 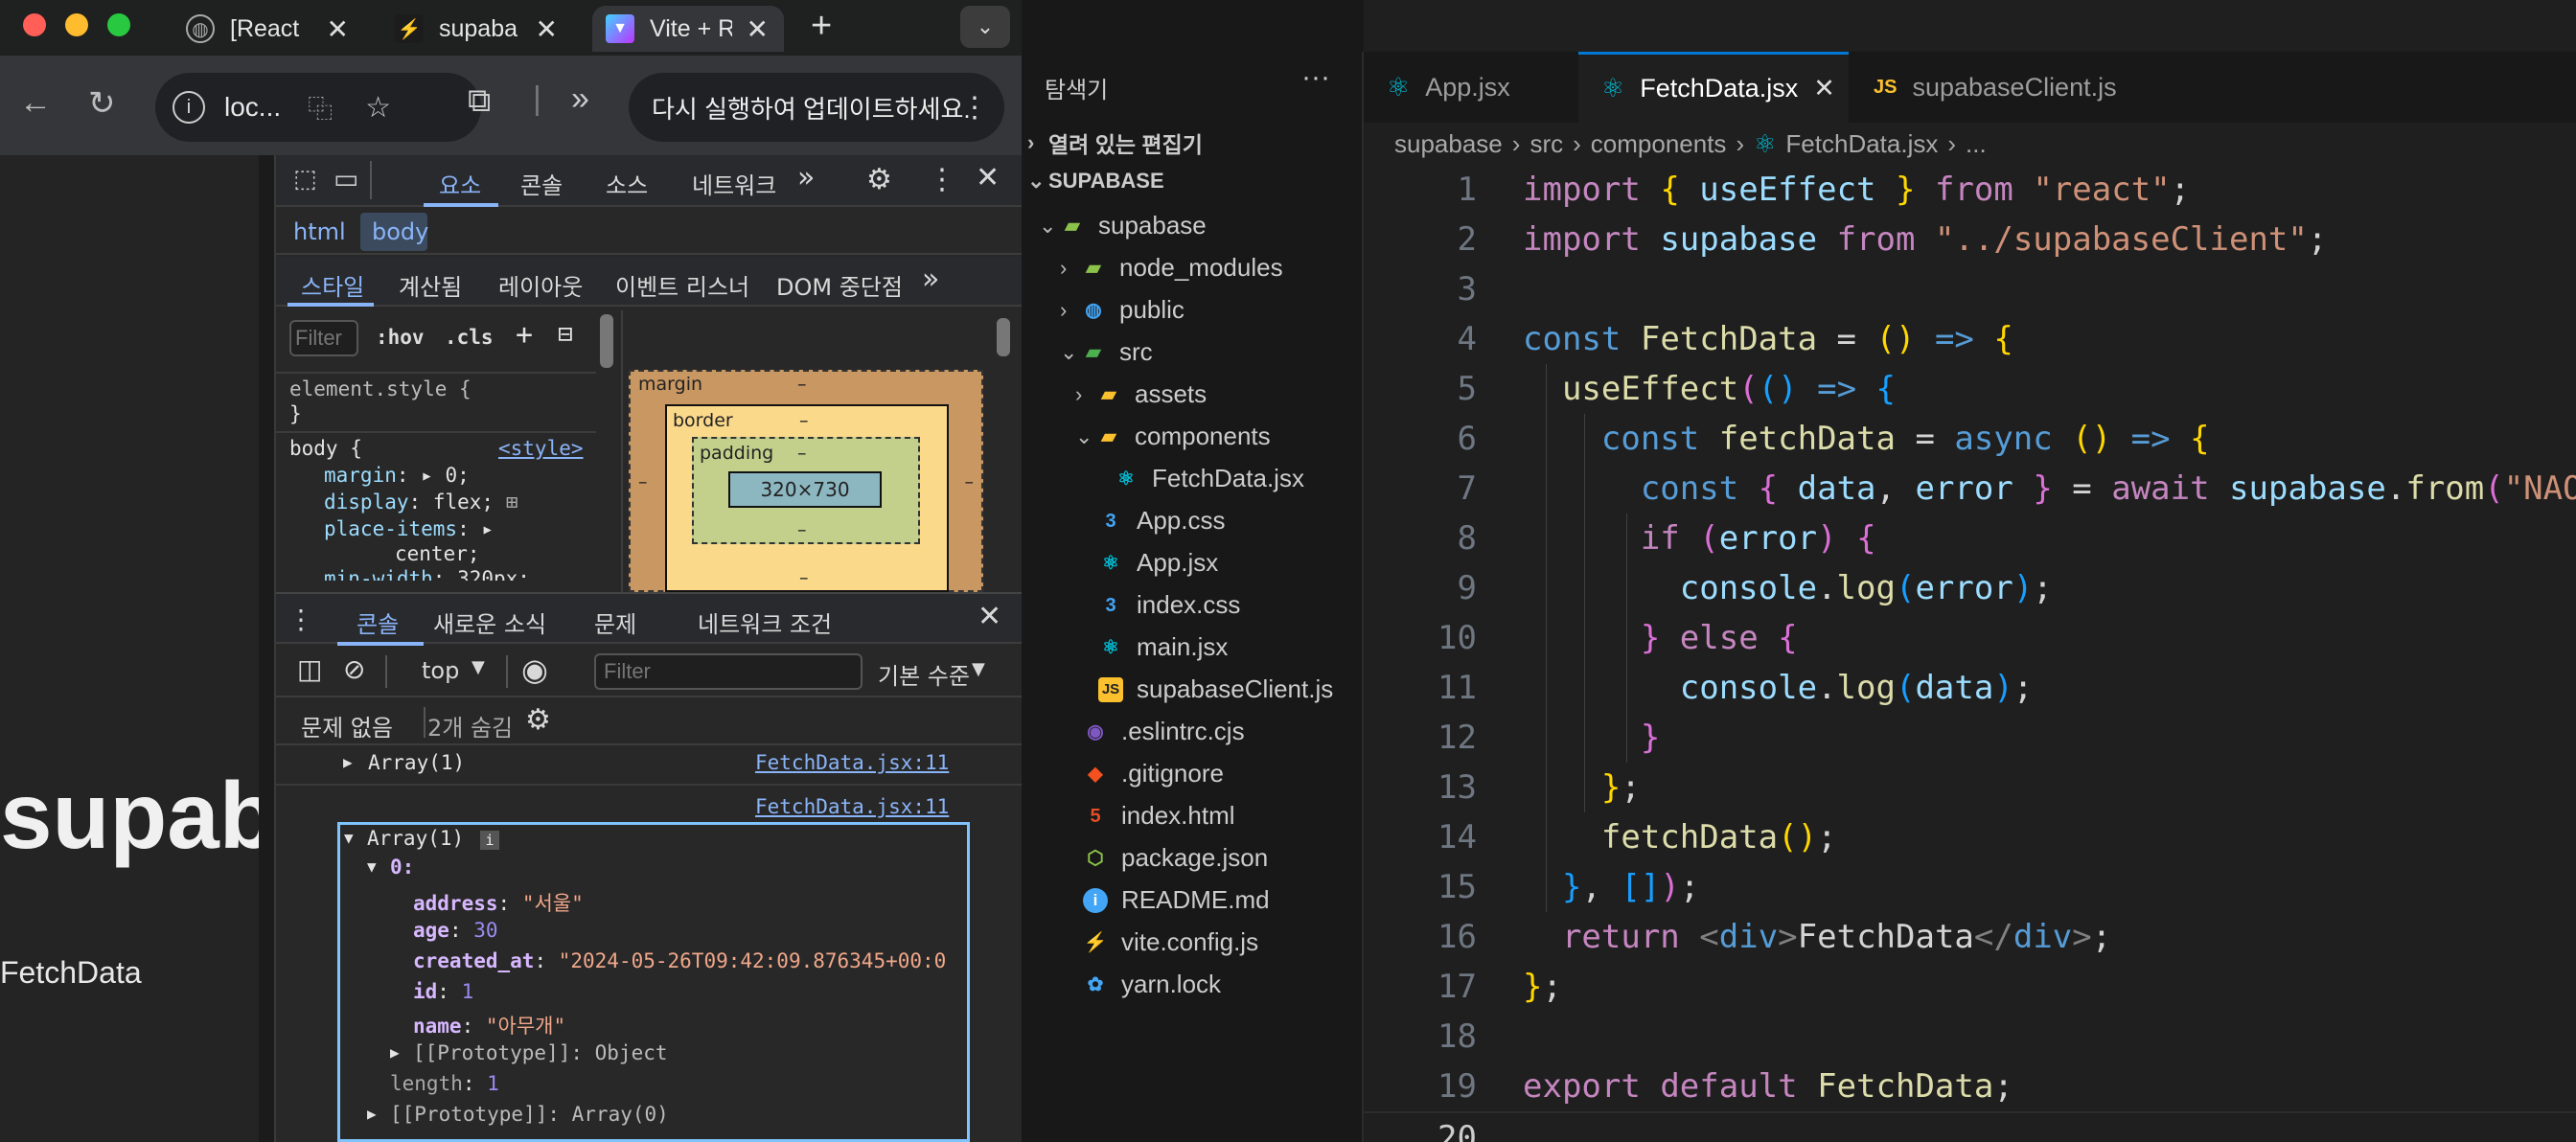 I want to click on more-style-tabs-icon: », so click(x=930, y=280).